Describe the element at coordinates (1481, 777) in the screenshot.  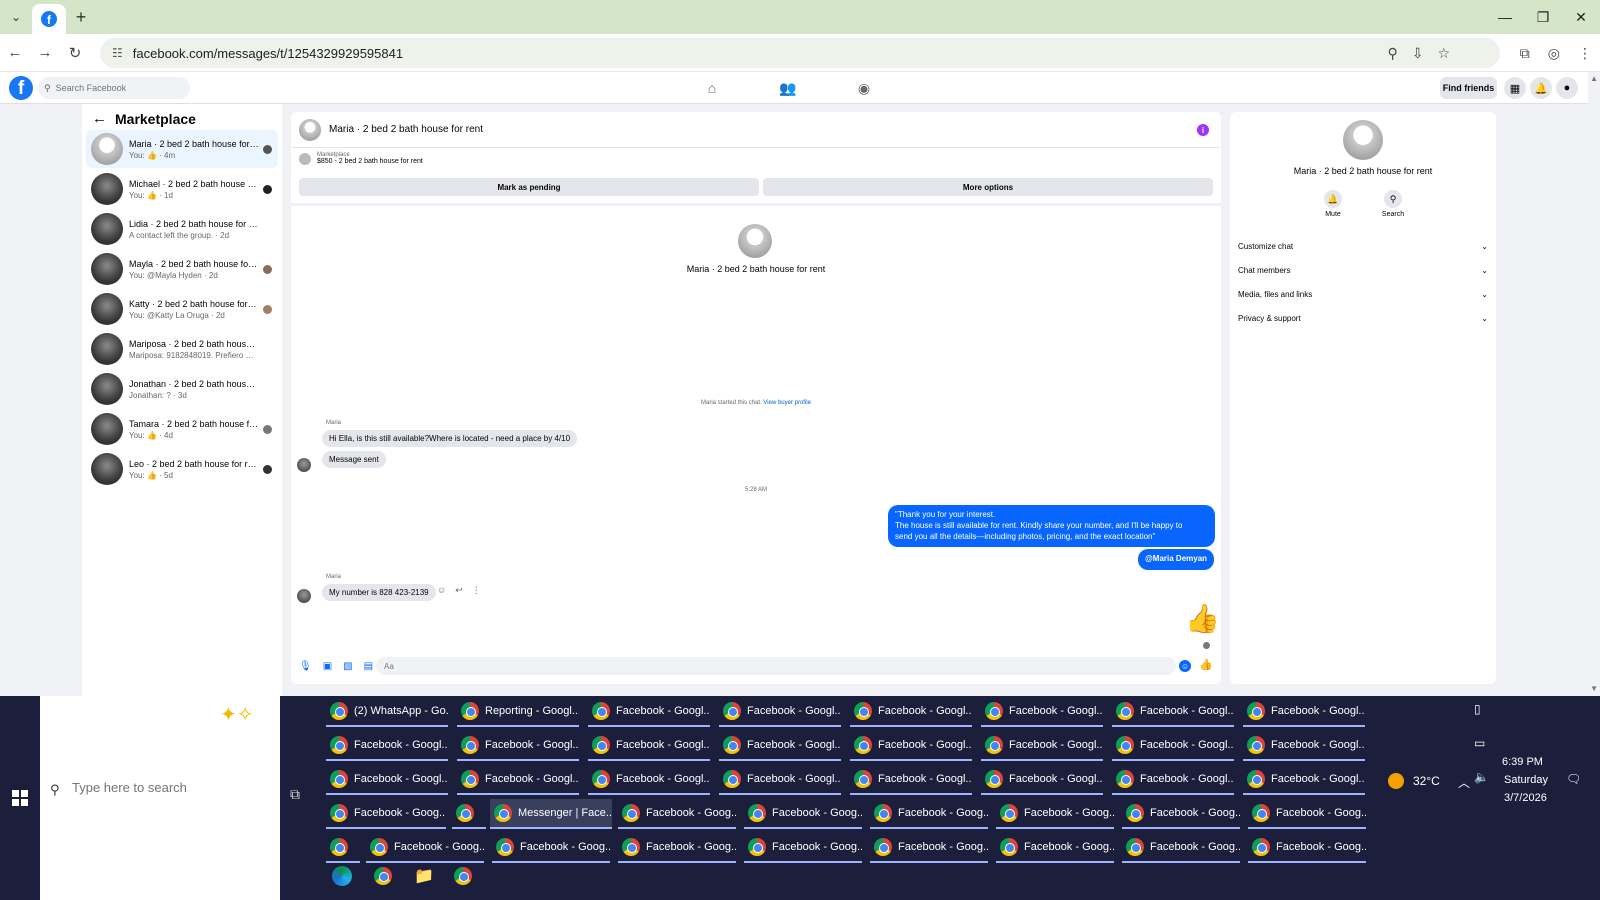
I see `volume-icon: 🔈` at that location.